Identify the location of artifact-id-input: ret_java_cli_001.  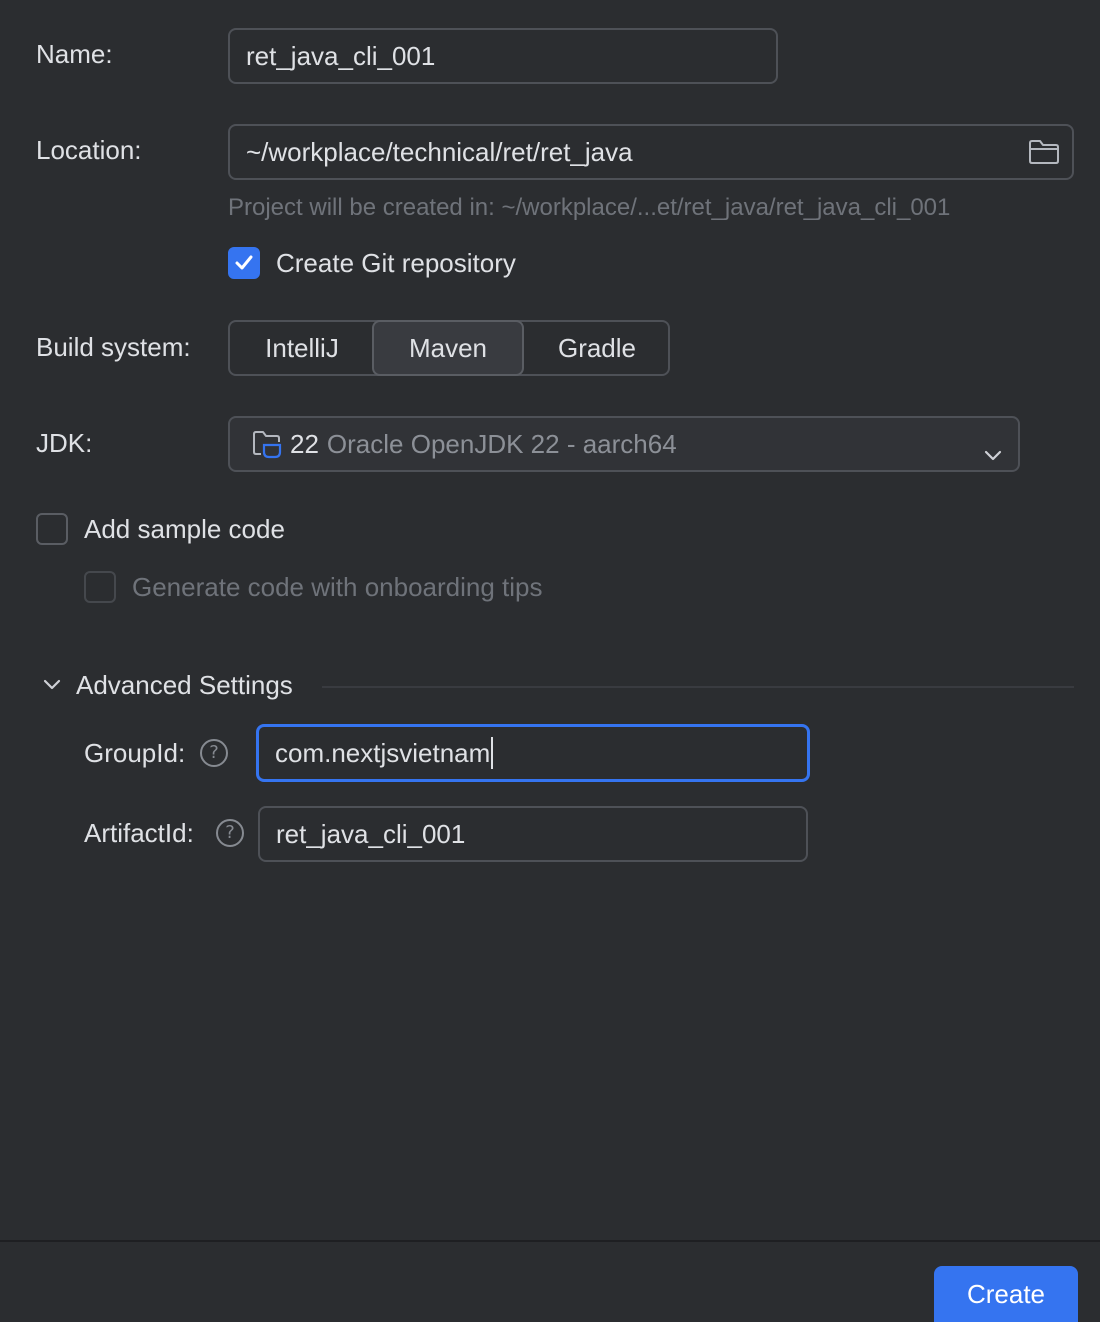
(533, 834).